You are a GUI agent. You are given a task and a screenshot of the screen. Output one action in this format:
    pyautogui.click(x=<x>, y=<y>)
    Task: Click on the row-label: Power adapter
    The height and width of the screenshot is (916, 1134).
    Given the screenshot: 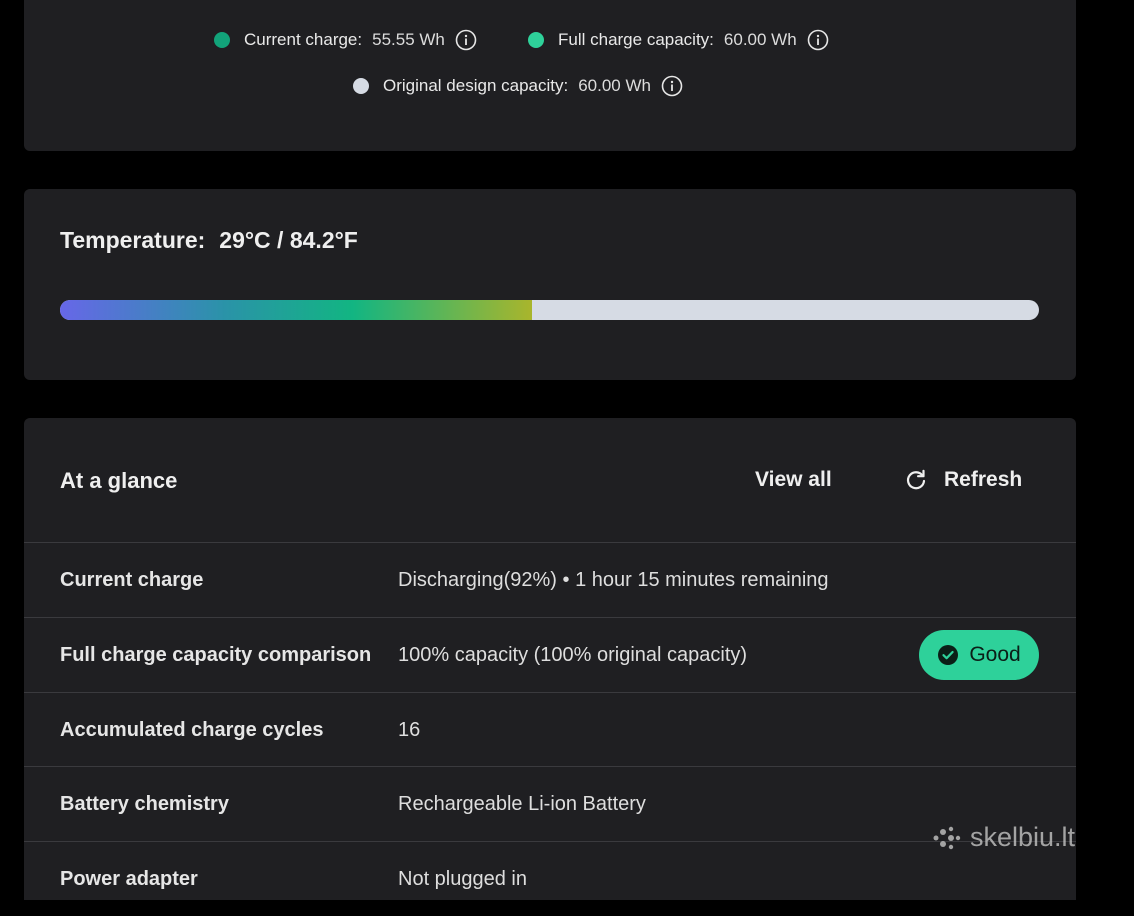 What is the action you would take?
    pyautogui.click(x=129, y=879)
    